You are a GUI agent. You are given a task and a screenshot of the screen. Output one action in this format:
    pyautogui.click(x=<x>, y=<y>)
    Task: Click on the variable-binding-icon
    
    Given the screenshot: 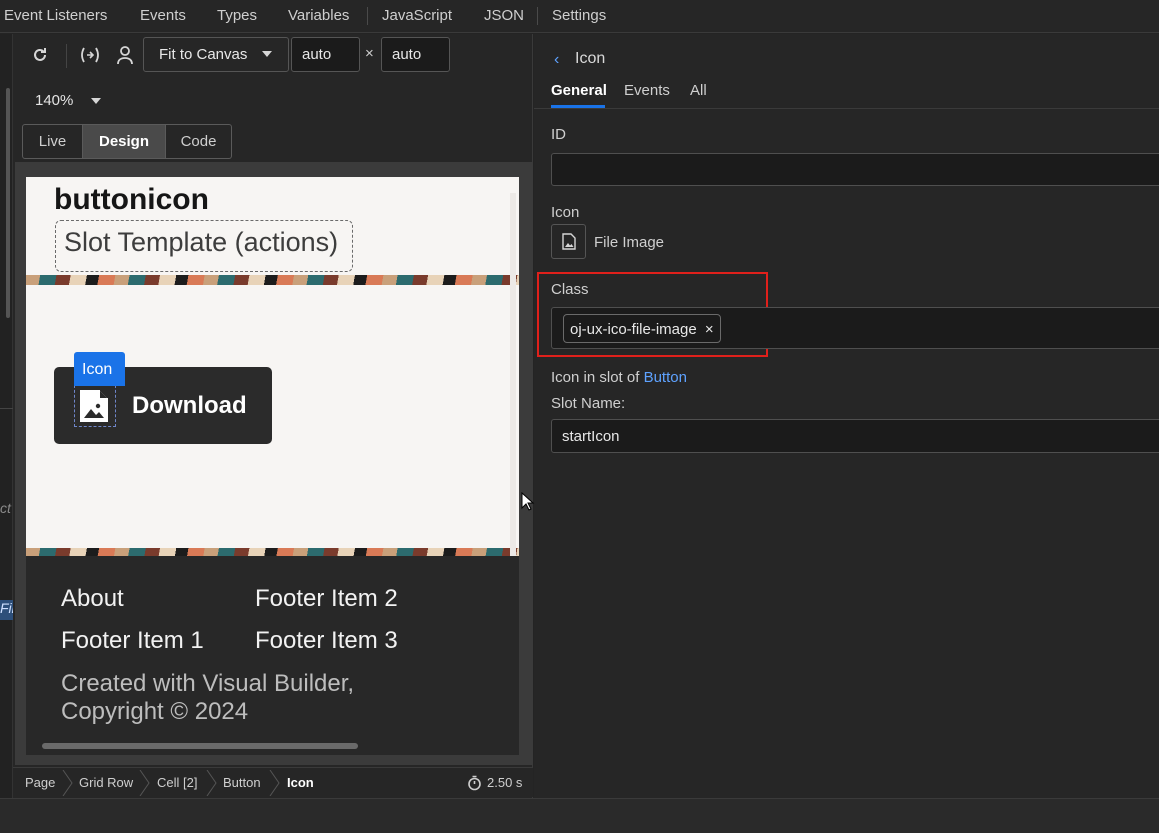 What is the action you would take?
    pyautogui.click(x=90, y=56)
    